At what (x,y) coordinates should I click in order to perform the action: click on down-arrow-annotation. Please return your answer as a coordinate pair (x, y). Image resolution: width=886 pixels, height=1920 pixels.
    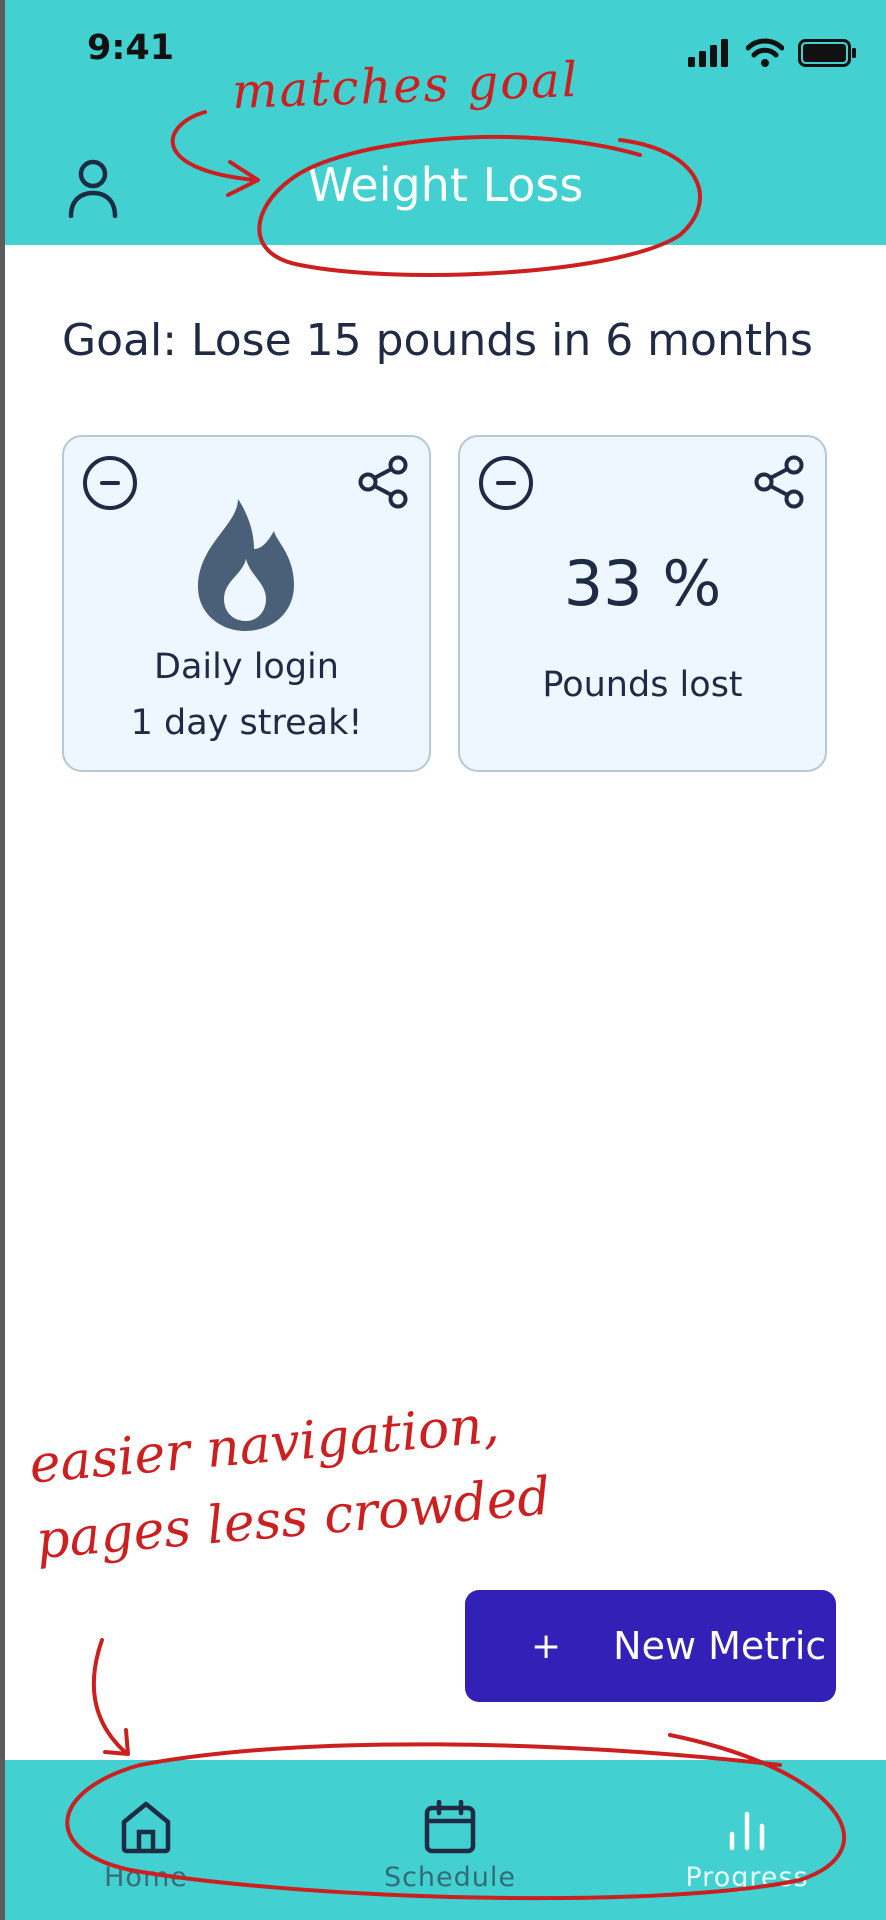
    Looking at the image, I should click on (109, 1696).